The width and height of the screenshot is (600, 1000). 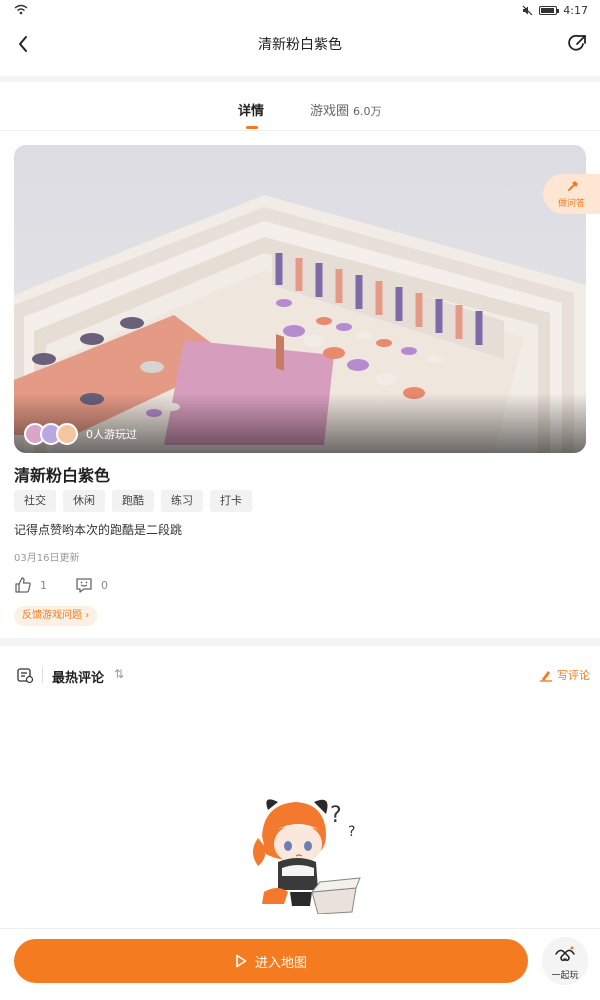 I want to click on status-bar: 4:17, so click(x=300, y=11).